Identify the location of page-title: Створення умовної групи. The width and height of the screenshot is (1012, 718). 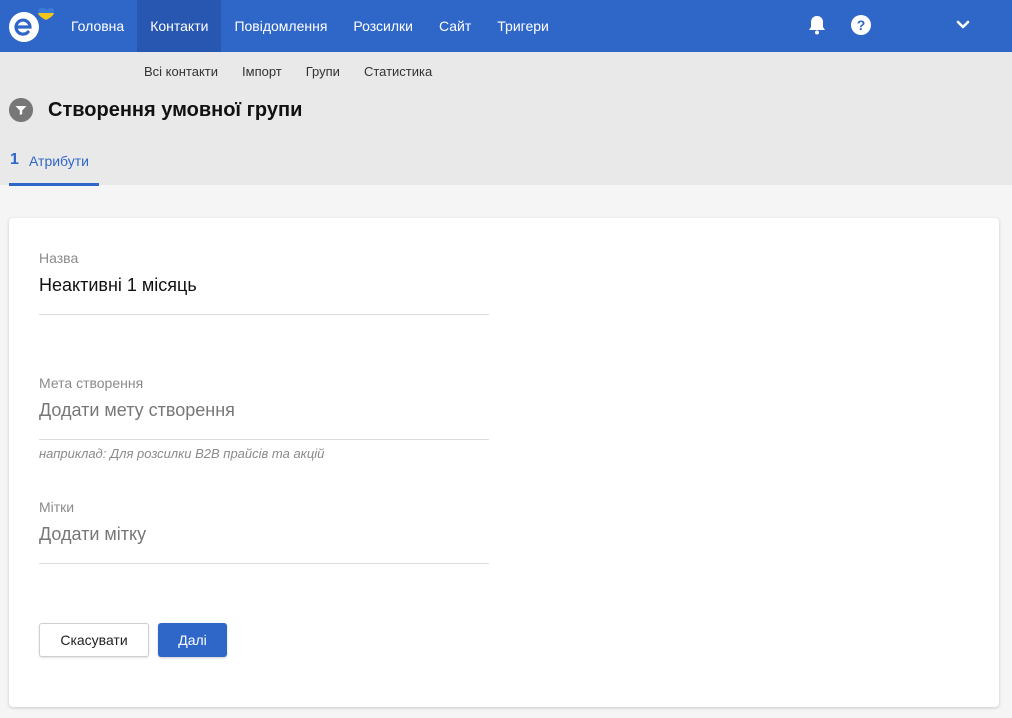
(175, 110).